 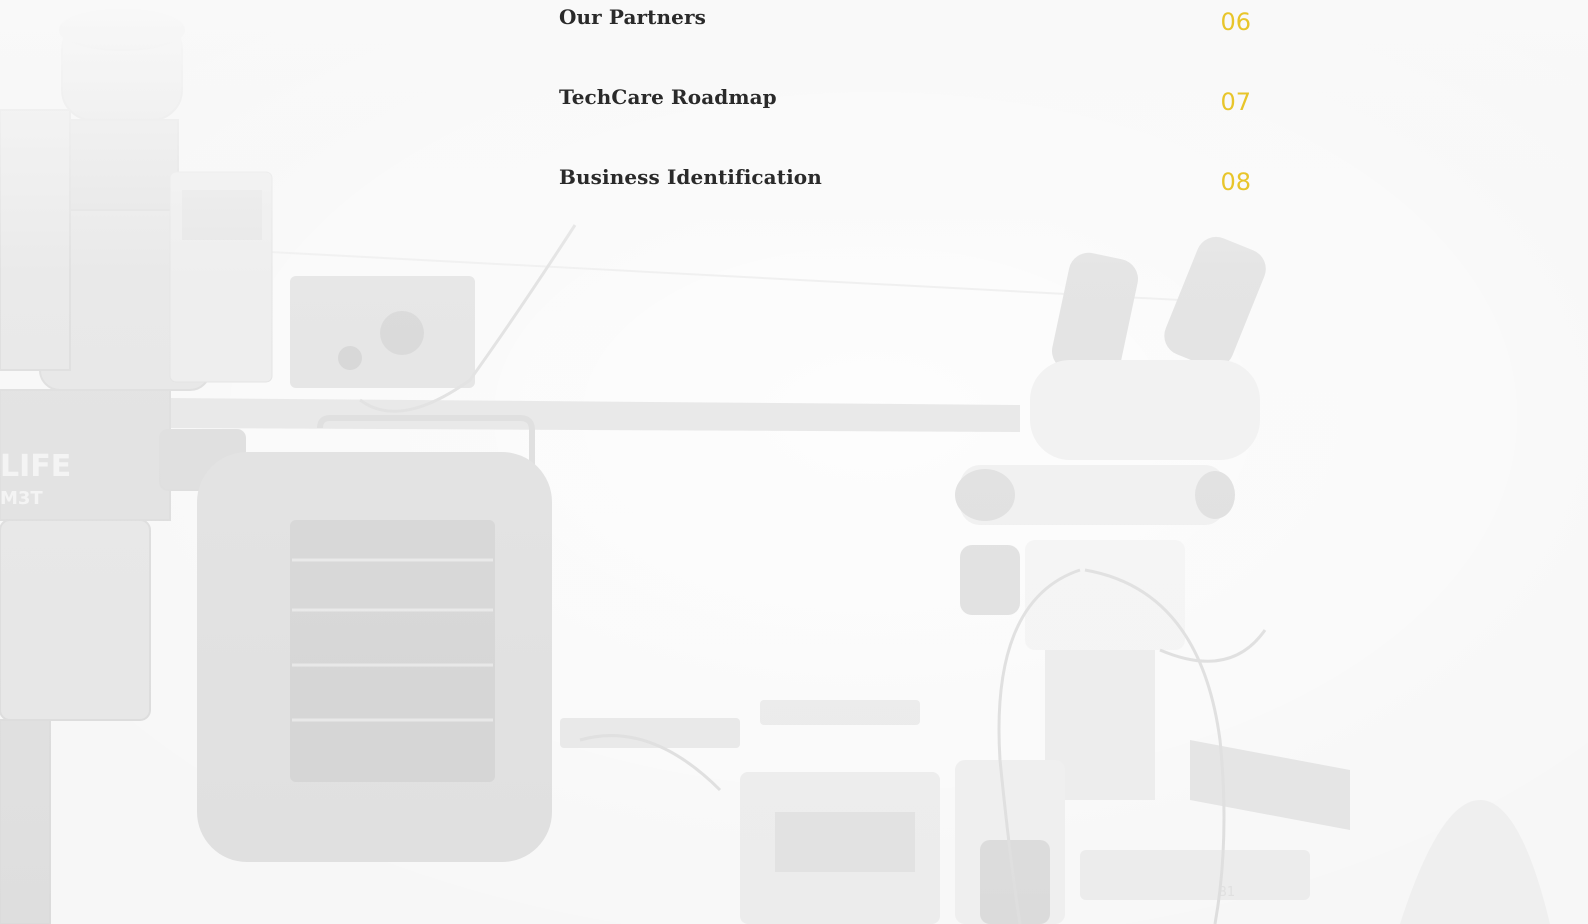 I want to click on toc-item-page-number: 08, so click(x=1235, y=182).